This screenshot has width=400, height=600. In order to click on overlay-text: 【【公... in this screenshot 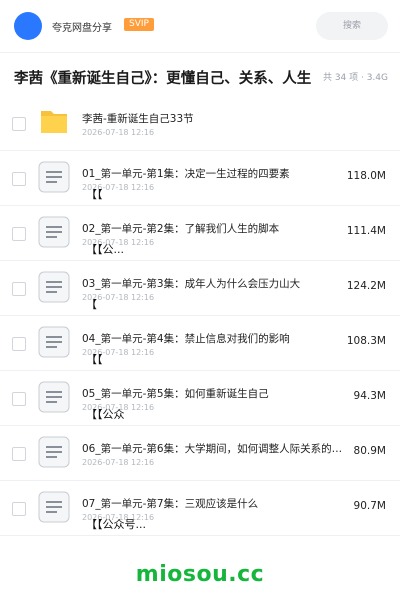, I will do `click(105, 249)`.